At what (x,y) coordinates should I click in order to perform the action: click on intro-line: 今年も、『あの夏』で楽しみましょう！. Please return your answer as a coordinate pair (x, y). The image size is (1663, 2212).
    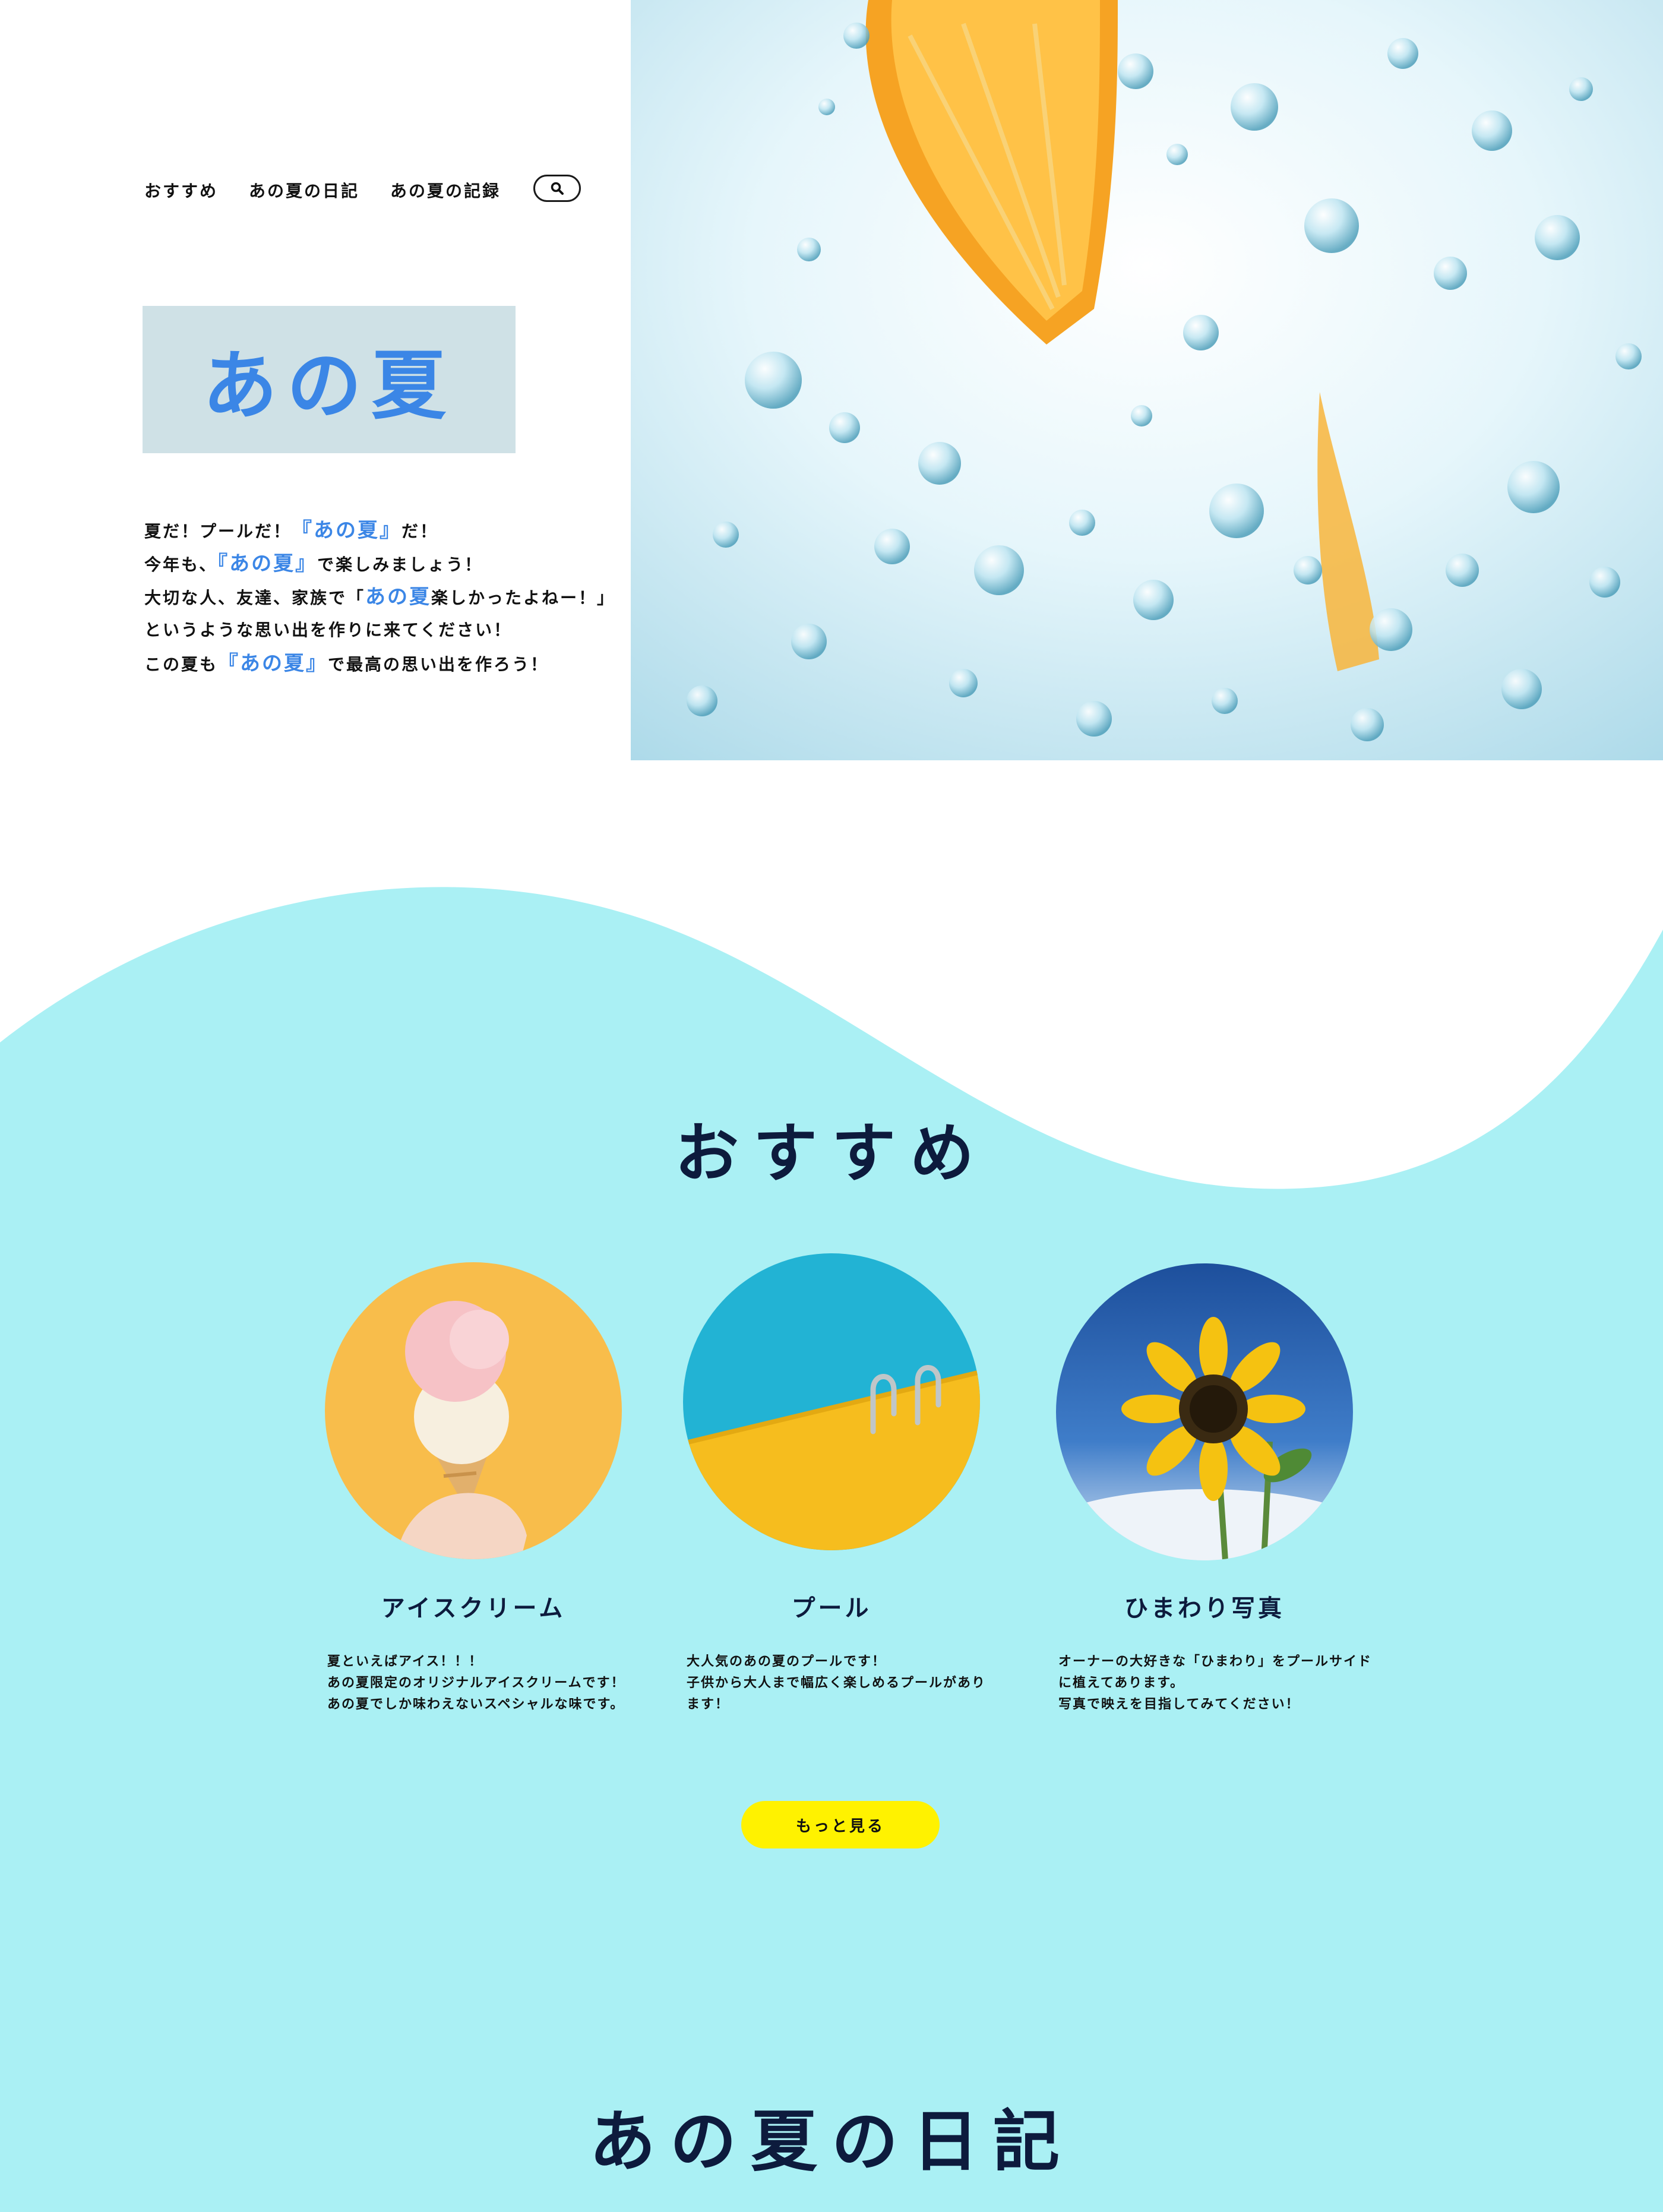
    Looking at the image, I should click on (314, 564).